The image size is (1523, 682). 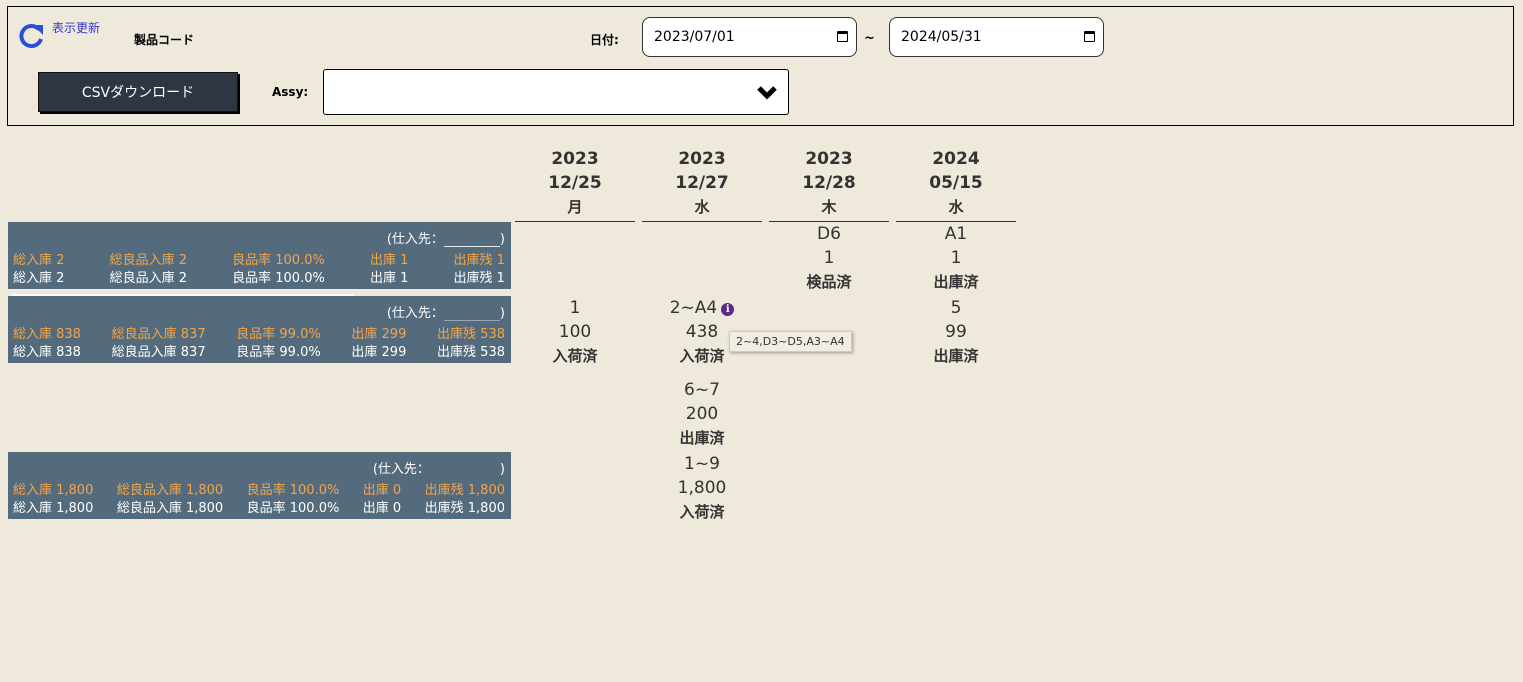 I want to click on quantity: 100, so click(x=575, y=332).